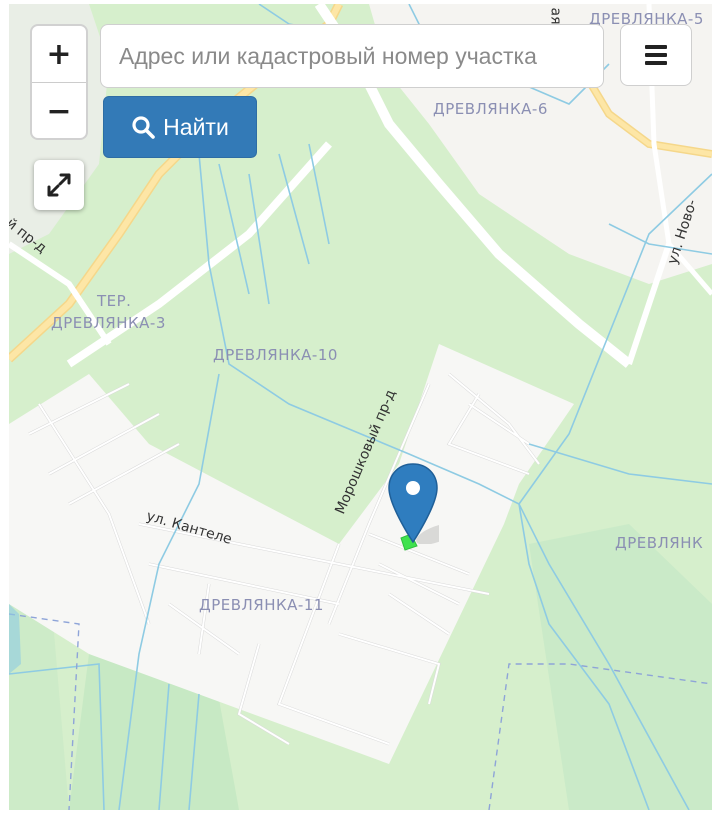 The image size is (720, 814). What do you see at coordinates (143, 127) in the screenshot?
I see `search-icon` at bounding box center [143, 127].